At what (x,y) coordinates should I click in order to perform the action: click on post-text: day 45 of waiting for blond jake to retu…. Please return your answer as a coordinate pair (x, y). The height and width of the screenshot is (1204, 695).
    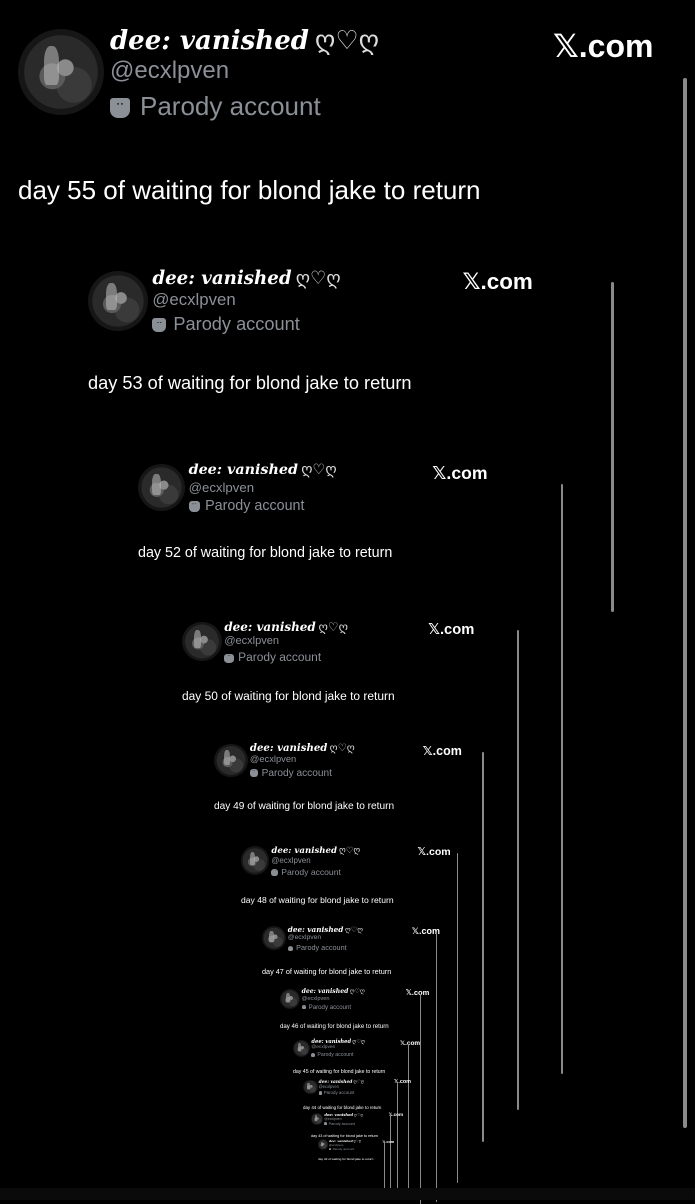
    Looking at the image, I should click on (339, 1072).